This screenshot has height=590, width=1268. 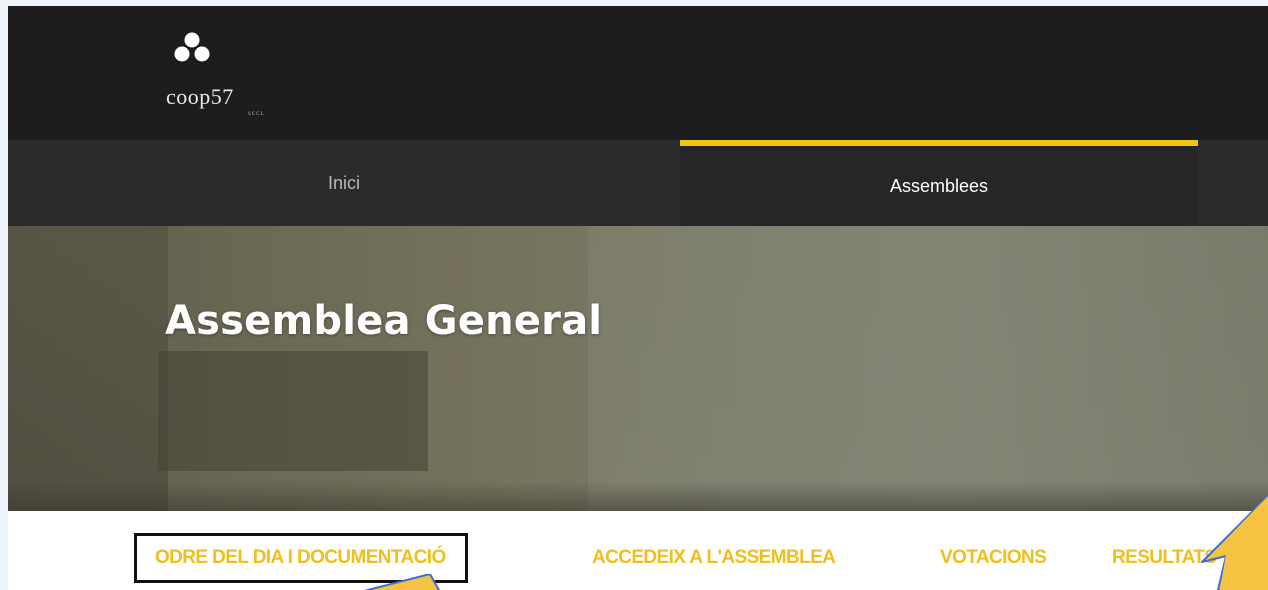 I want to click on logo-subtext: SCCL, so click(x=256, y=114).